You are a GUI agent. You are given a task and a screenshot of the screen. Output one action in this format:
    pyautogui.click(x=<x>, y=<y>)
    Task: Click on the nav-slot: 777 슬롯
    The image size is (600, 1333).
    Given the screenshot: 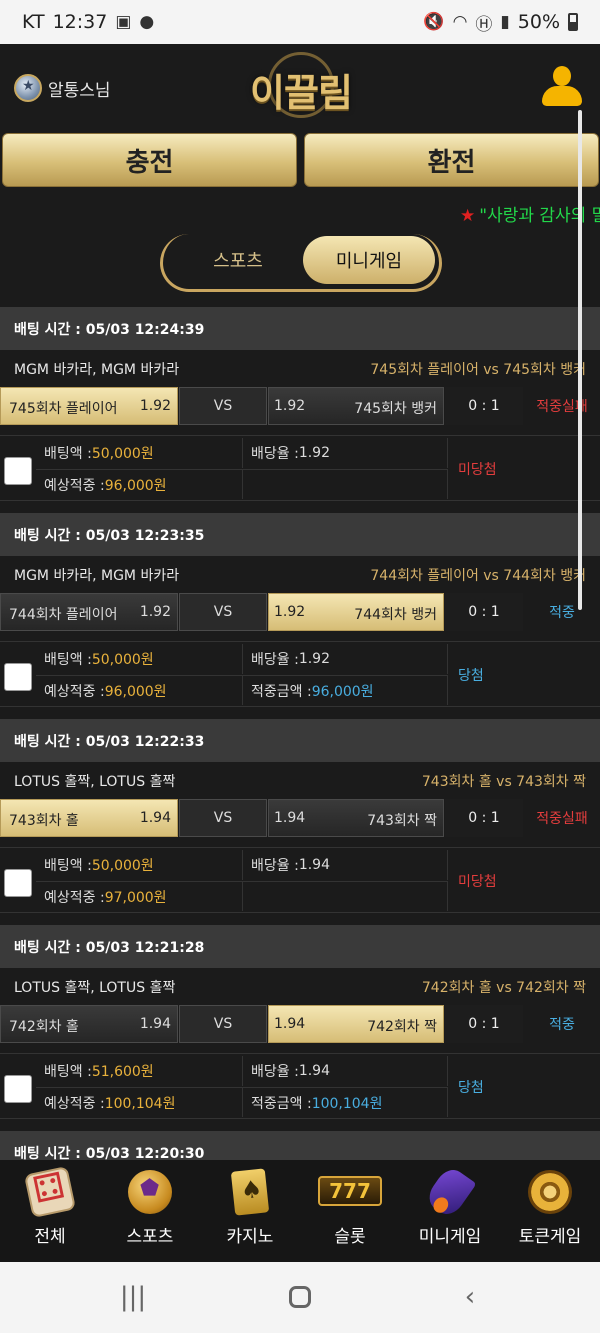 What is the action you would take?
    pyautogui.click(x=350, y=1211)
    